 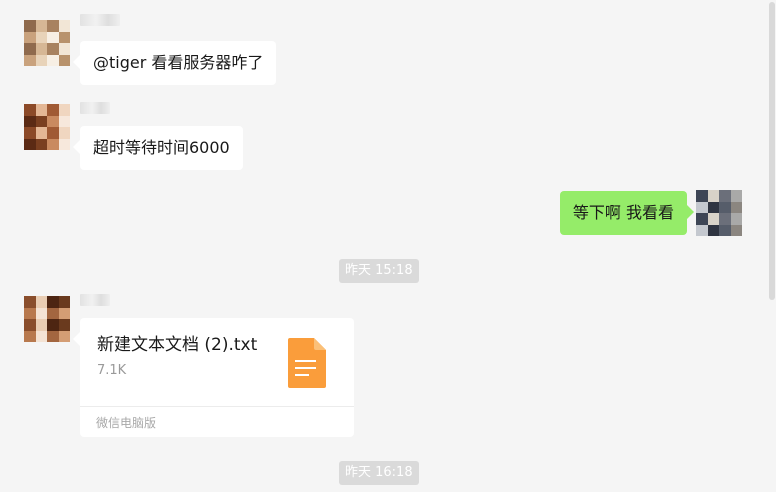 What do you see at coordinates (161, 147) in the screenshot?
I see `message-text: 超时等待时间6000` at bounding box center [161, 147].